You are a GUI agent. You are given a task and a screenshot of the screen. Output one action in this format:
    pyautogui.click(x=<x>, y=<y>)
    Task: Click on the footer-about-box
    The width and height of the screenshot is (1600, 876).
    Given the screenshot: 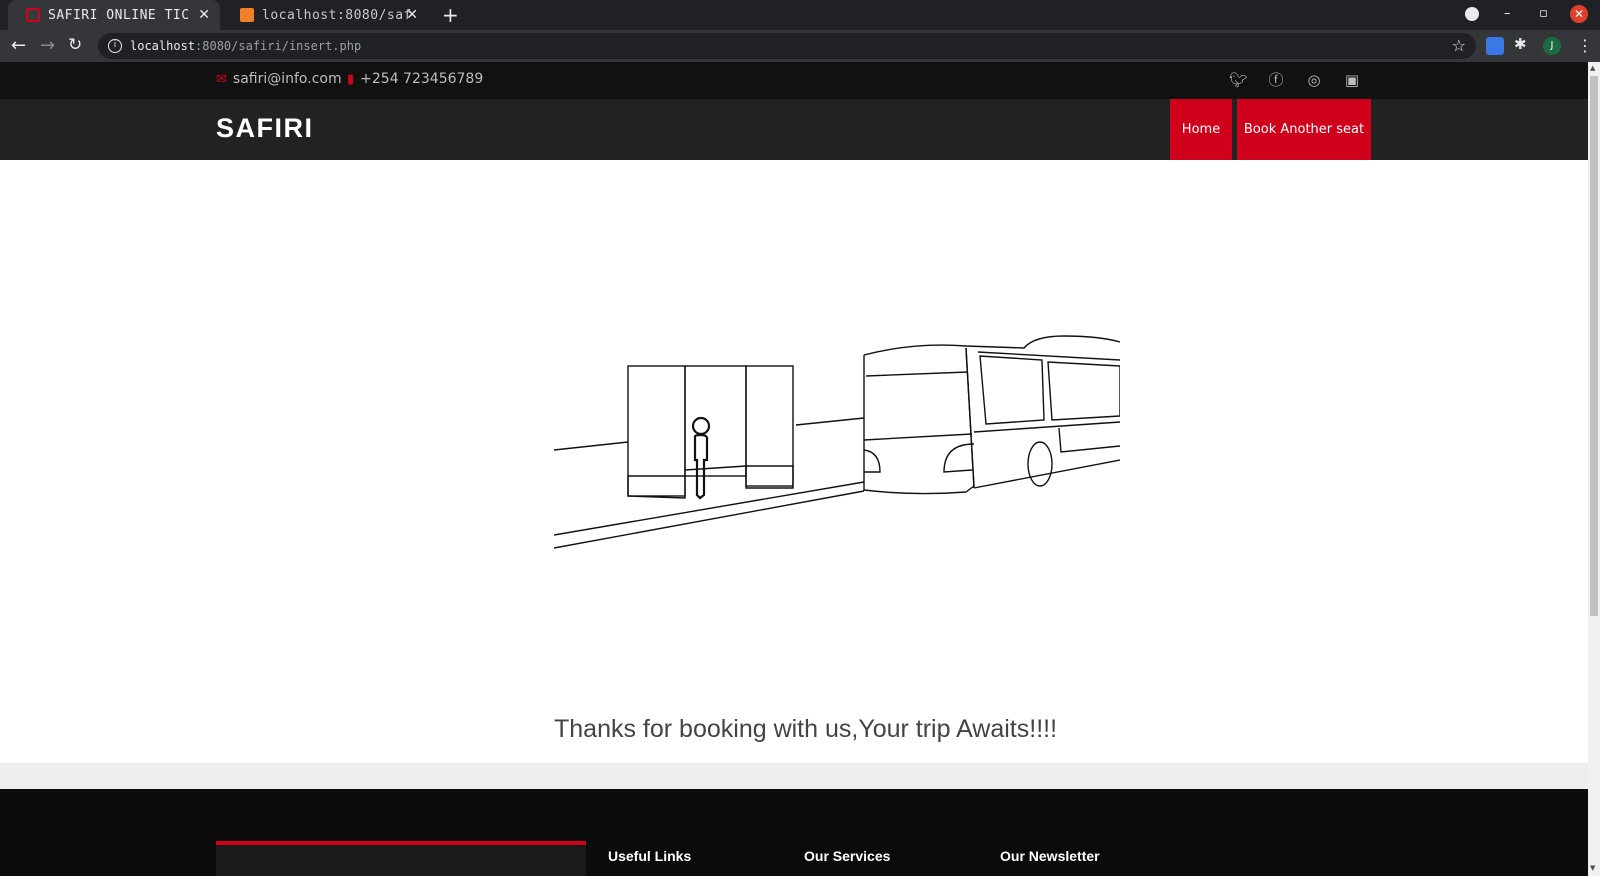 What is the action you would take?
    pyautogui.click(x=401, y=860)
    